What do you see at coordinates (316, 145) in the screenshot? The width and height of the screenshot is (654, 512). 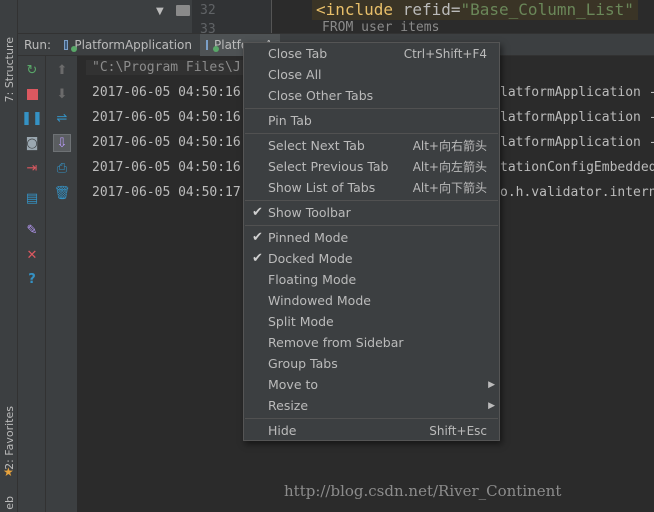 I see `menu-item-label: Select Next Tab` at bounding box center [316, 145].